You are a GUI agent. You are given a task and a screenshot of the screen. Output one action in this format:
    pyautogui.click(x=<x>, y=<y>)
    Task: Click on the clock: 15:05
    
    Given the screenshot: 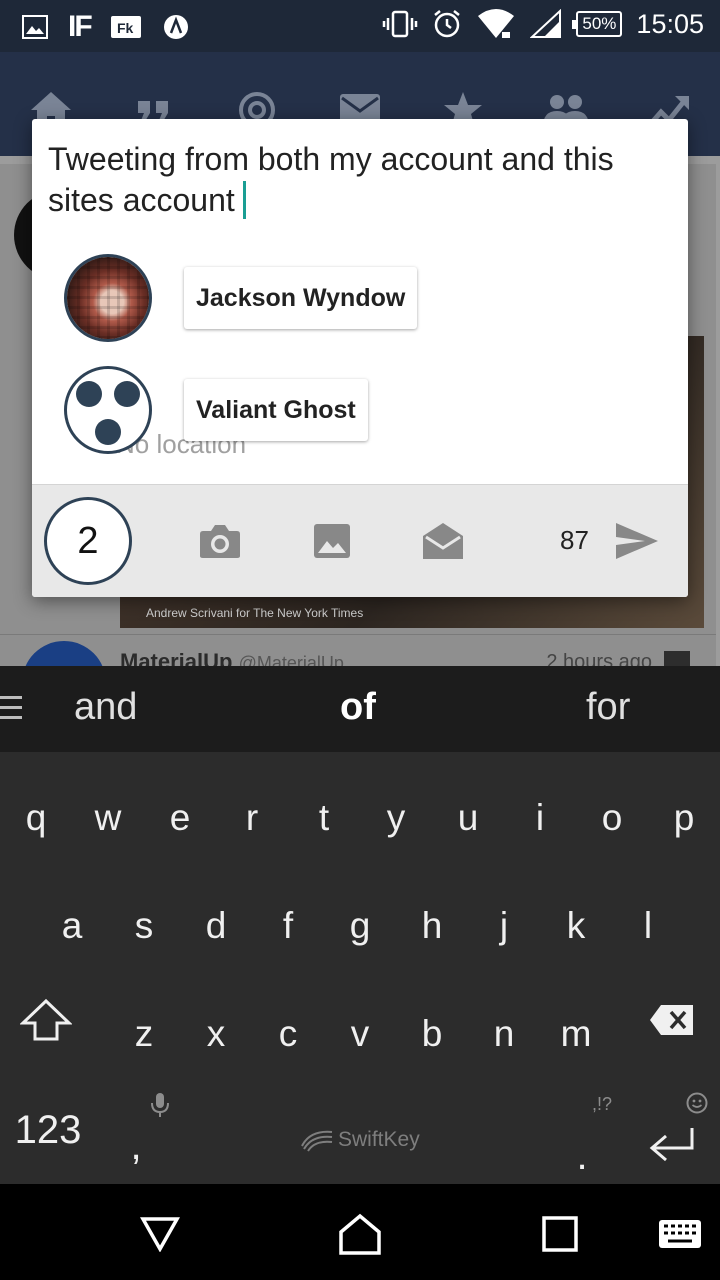 What is the action you would take?
    pyautogui.click(x=670, y=23)
    